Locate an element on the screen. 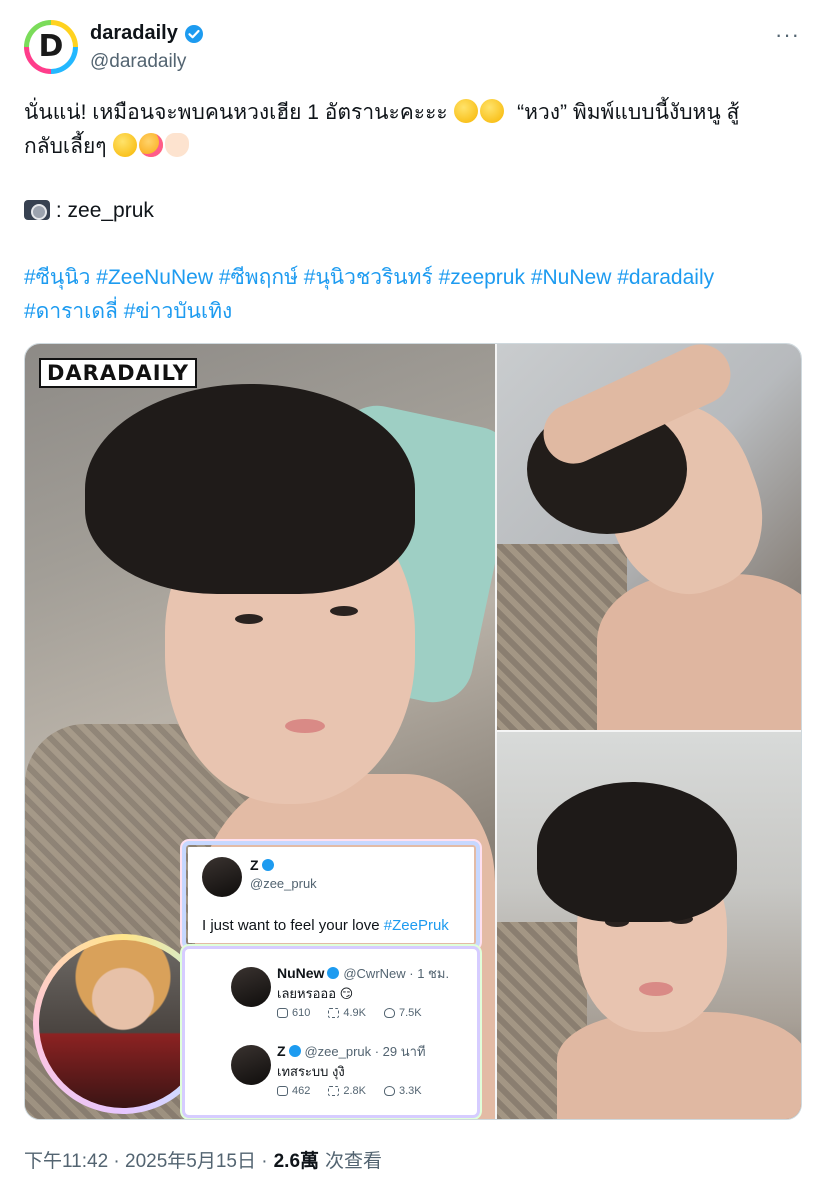  hashtag-link: #NuNew is located at coordinates (571, 277).